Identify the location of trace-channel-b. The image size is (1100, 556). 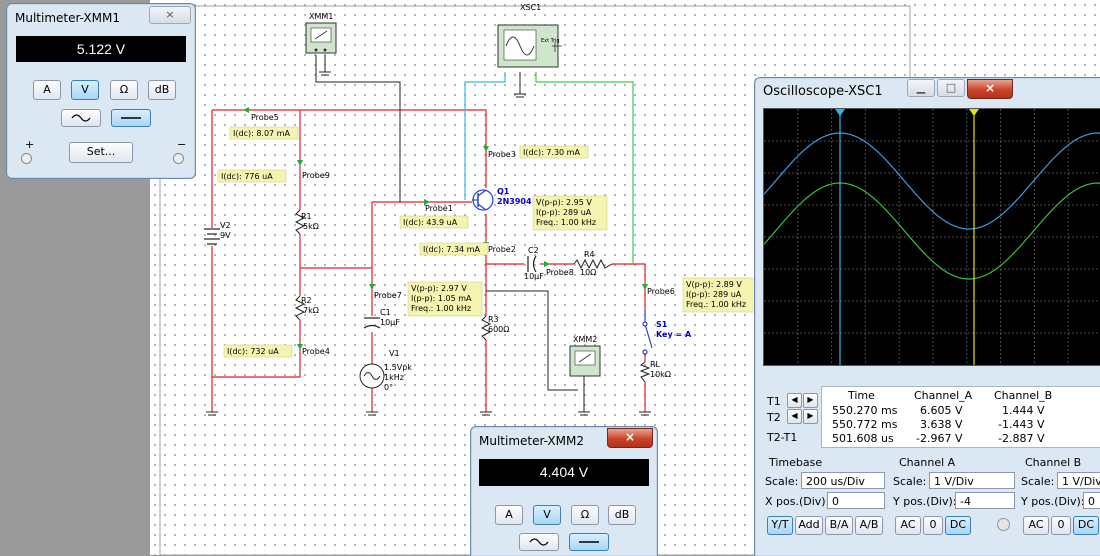
(931, 231).